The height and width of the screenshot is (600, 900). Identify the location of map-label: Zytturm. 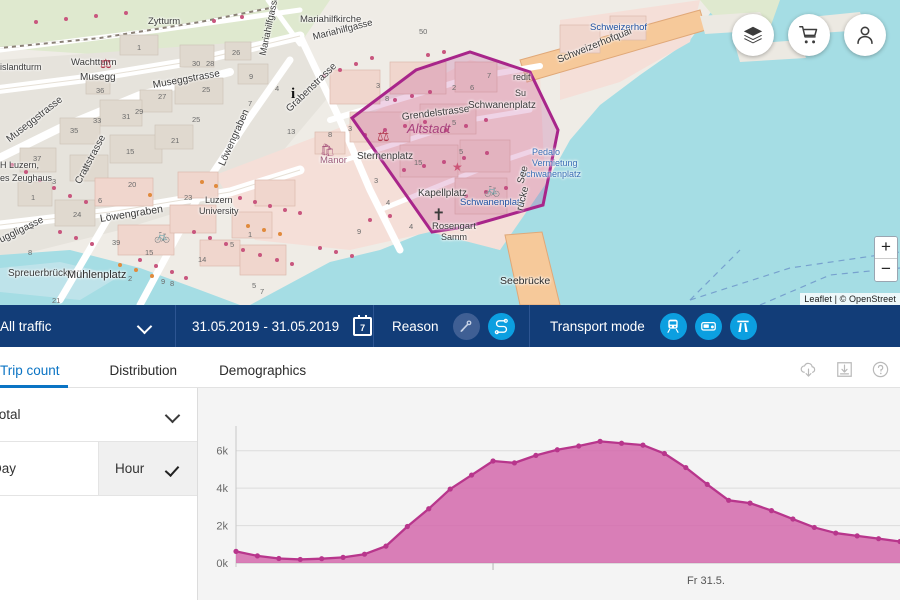
(164, 21).